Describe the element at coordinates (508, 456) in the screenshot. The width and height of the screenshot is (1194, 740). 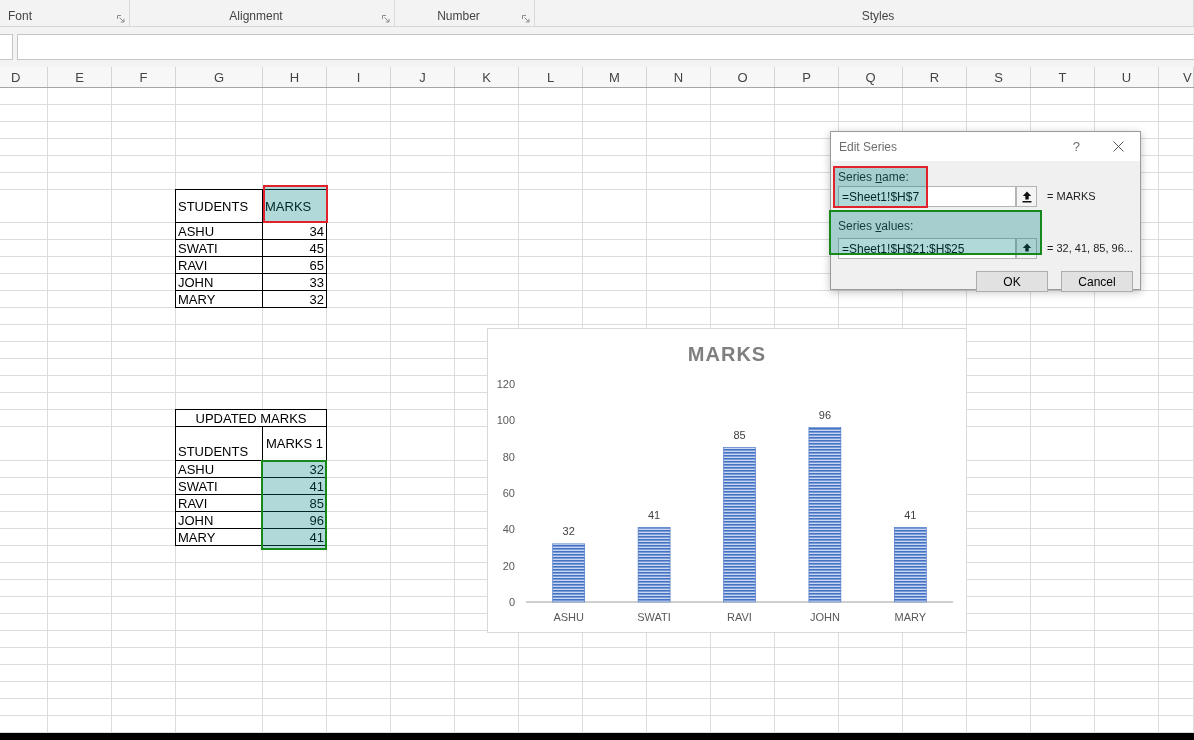
I see `axis-tick-label: 80` at that location.